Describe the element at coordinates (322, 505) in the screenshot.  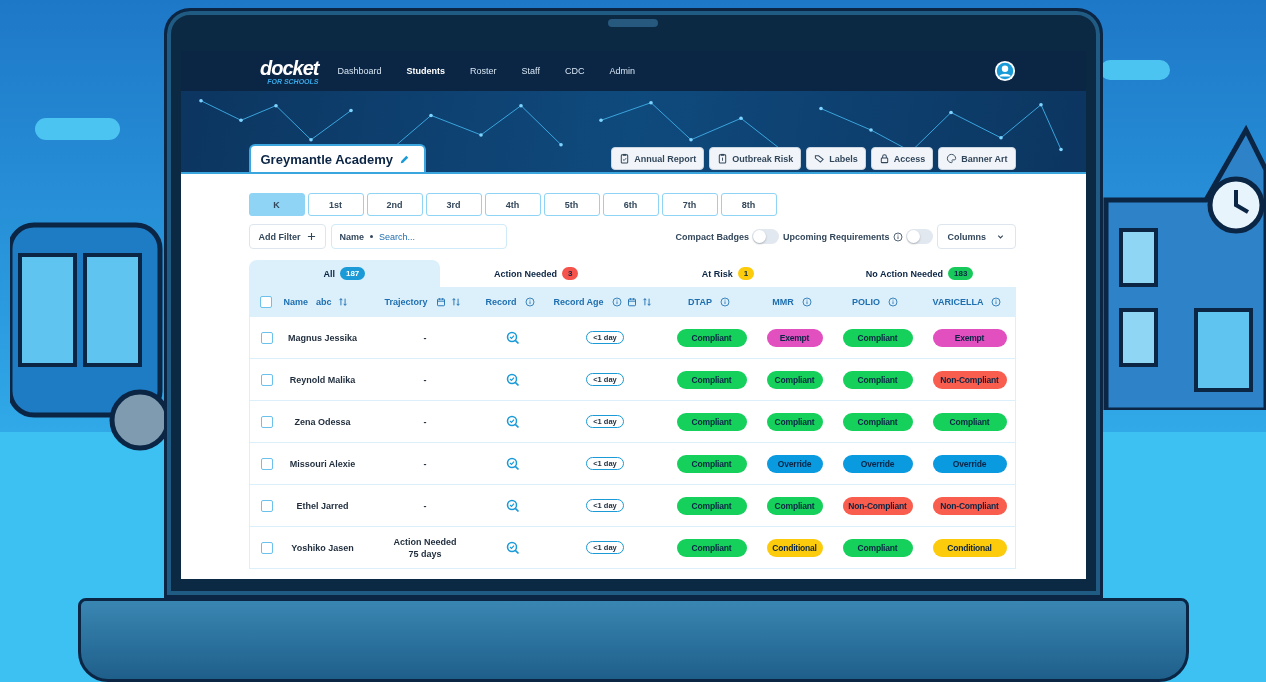
I see `student-name: Ethel Jarred` at that location.